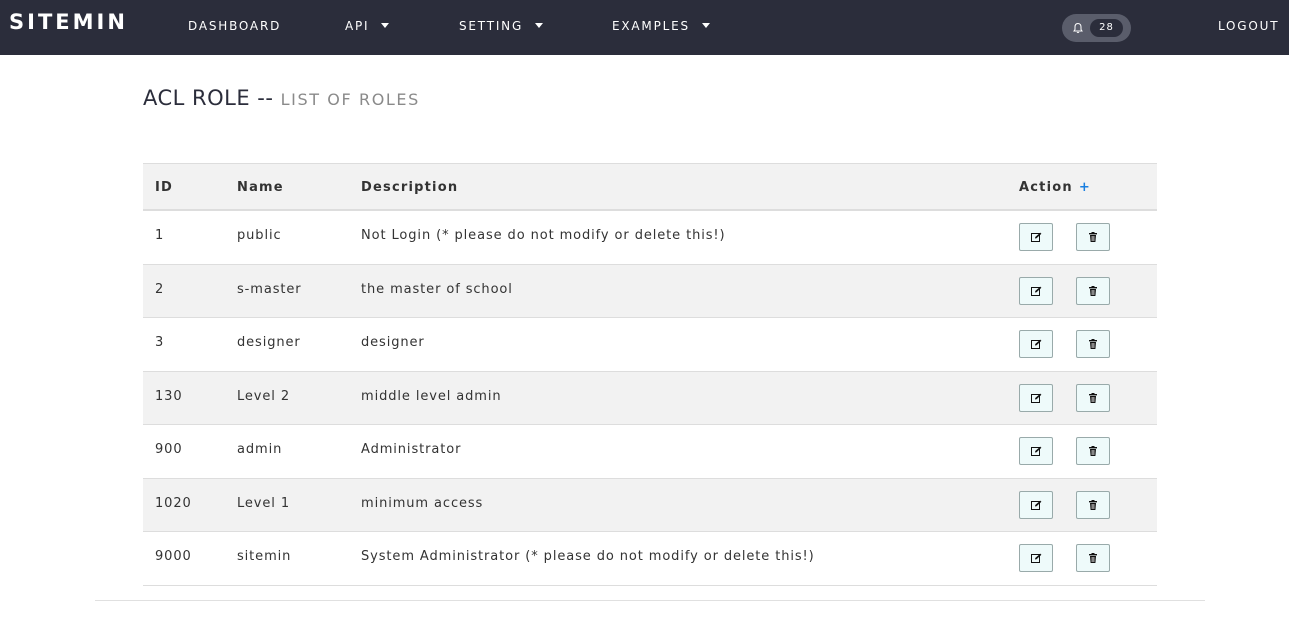  I want to click on cell-description: minimum access, so click(422, 503).